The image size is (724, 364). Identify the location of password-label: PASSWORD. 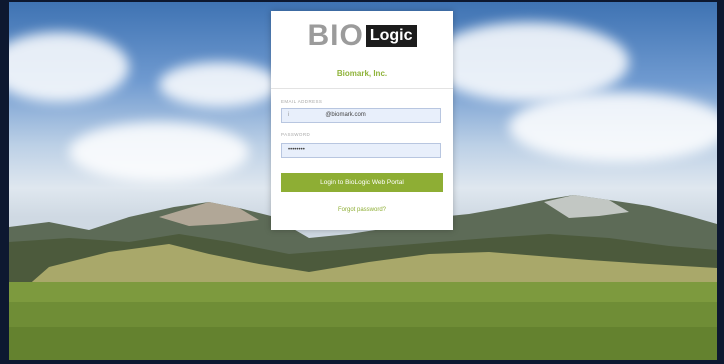
(296, 134).